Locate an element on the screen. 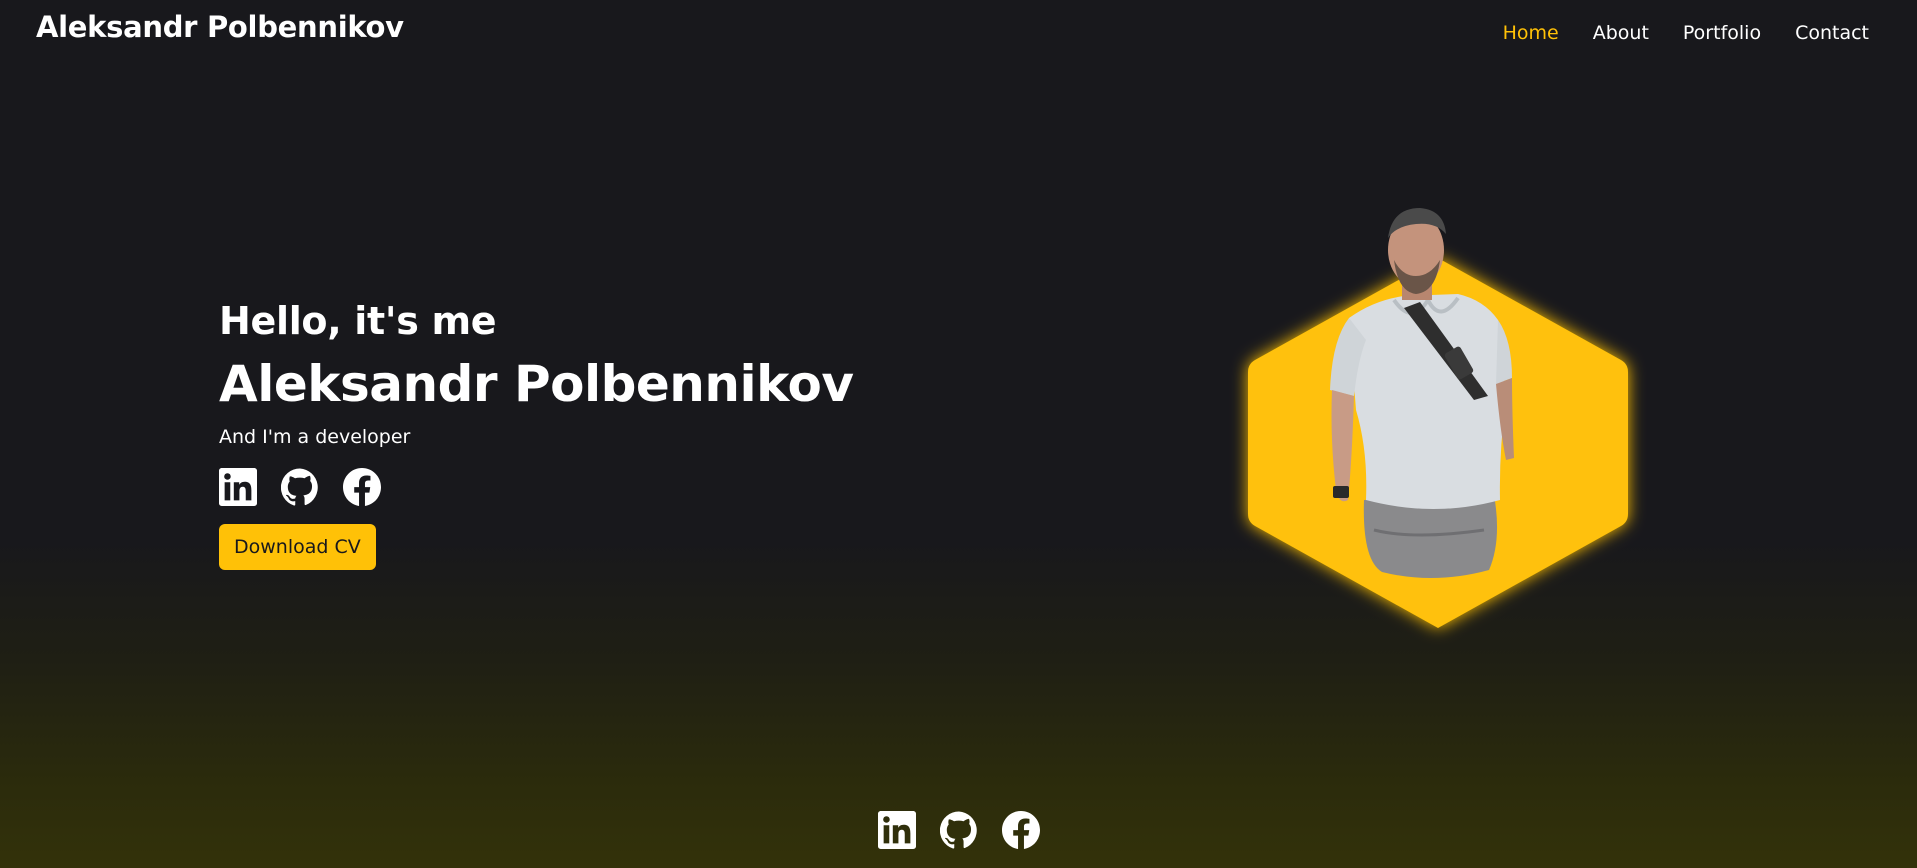 The image size is (1917, 868). nav-link-portfolio: Portfolio is located at coordinates (1722, 33).